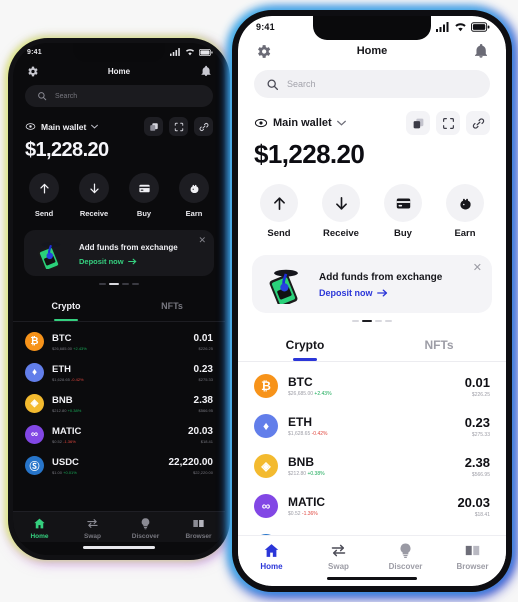 Image resolution: width=518 pixels, height=602 pixels. I want to click on status-time: 9:41, so click(34, 52).